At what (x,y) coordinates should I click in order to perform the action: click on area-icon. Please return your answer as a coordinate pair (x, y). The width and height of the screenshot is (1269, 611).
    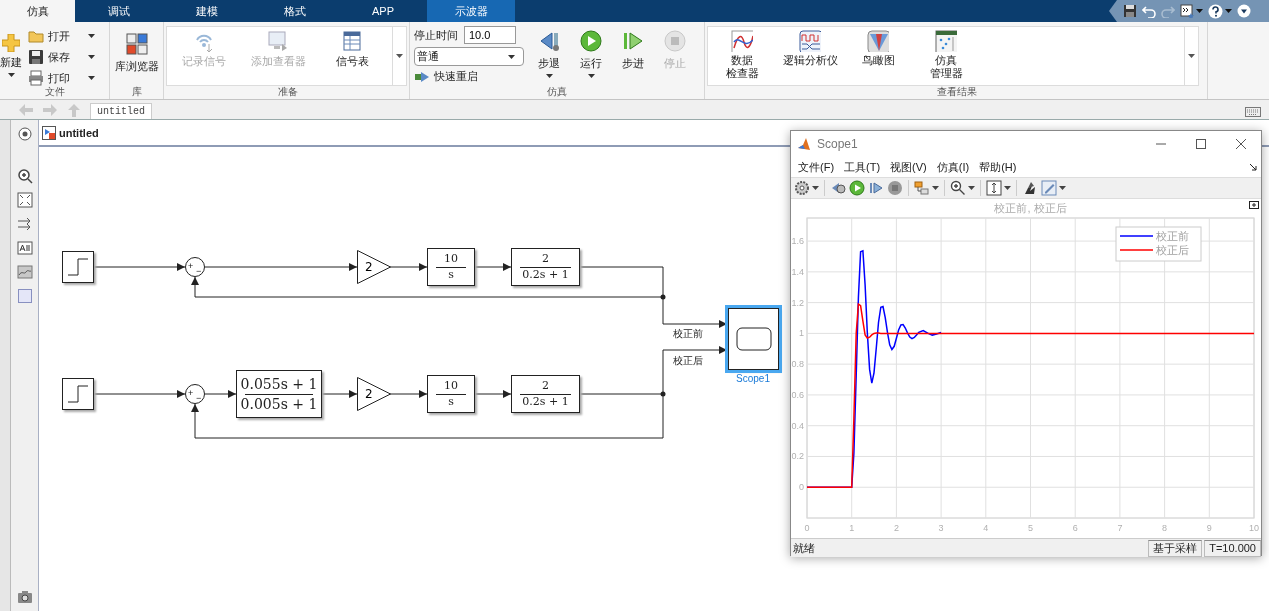
    Looking at the image, I should click on (24, 296).